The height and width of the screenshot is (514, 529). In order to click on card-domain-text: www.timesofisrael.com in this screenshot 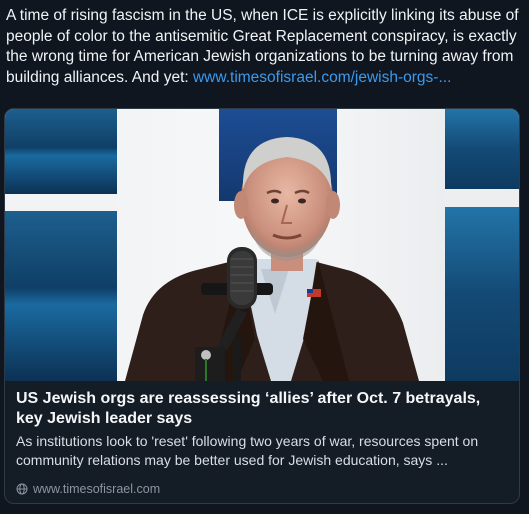, I will do `click(96, 489)`.